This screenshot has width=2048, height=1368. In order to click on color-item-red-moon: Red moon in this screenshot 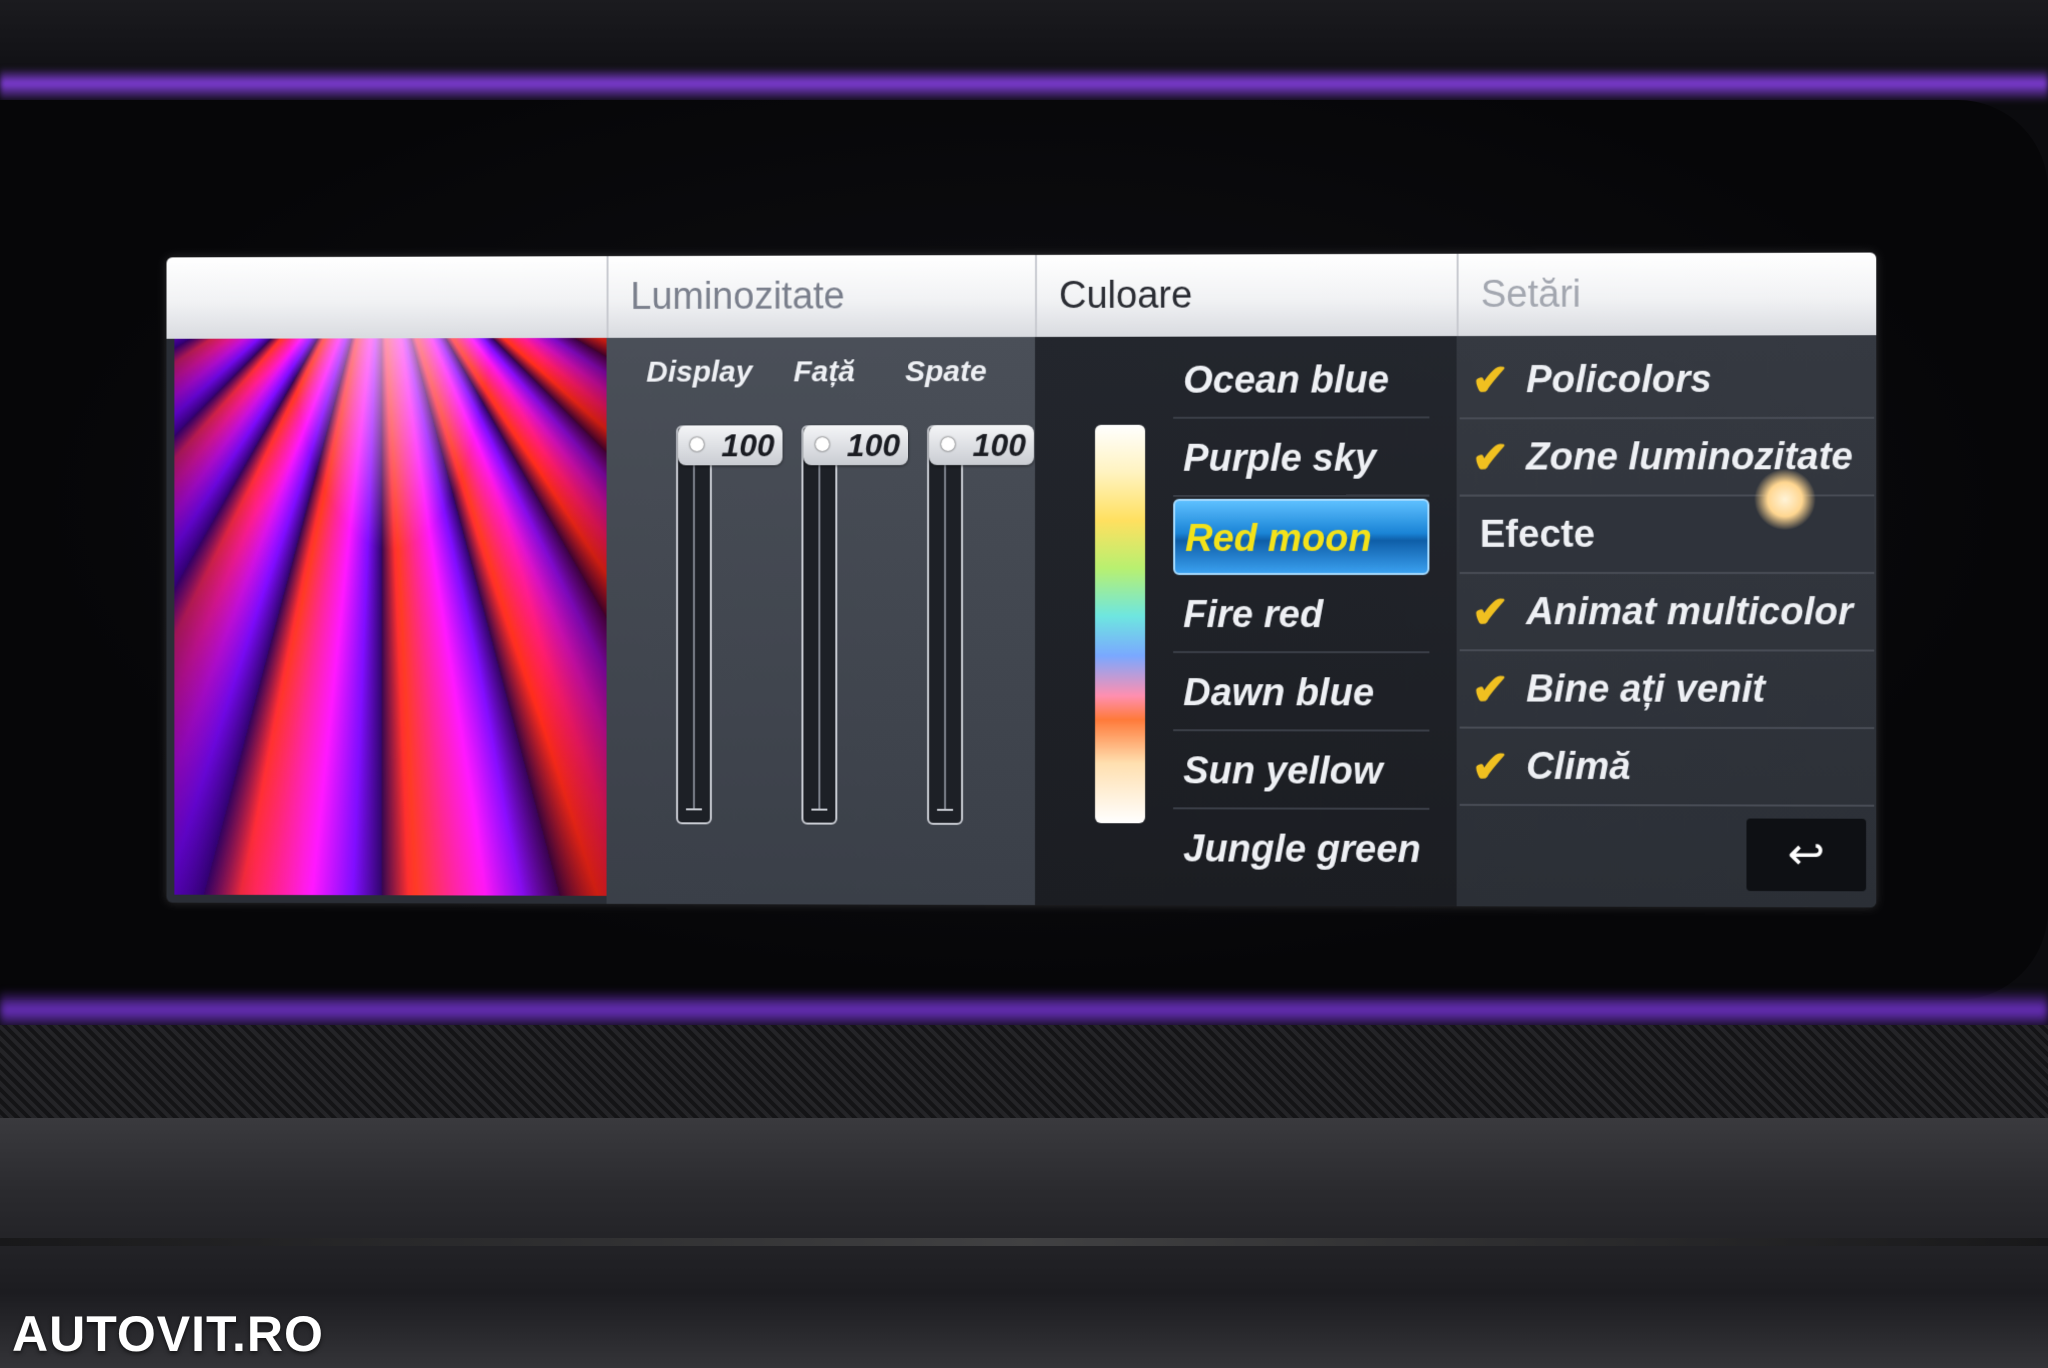, I will do `click(1301, 537)`.